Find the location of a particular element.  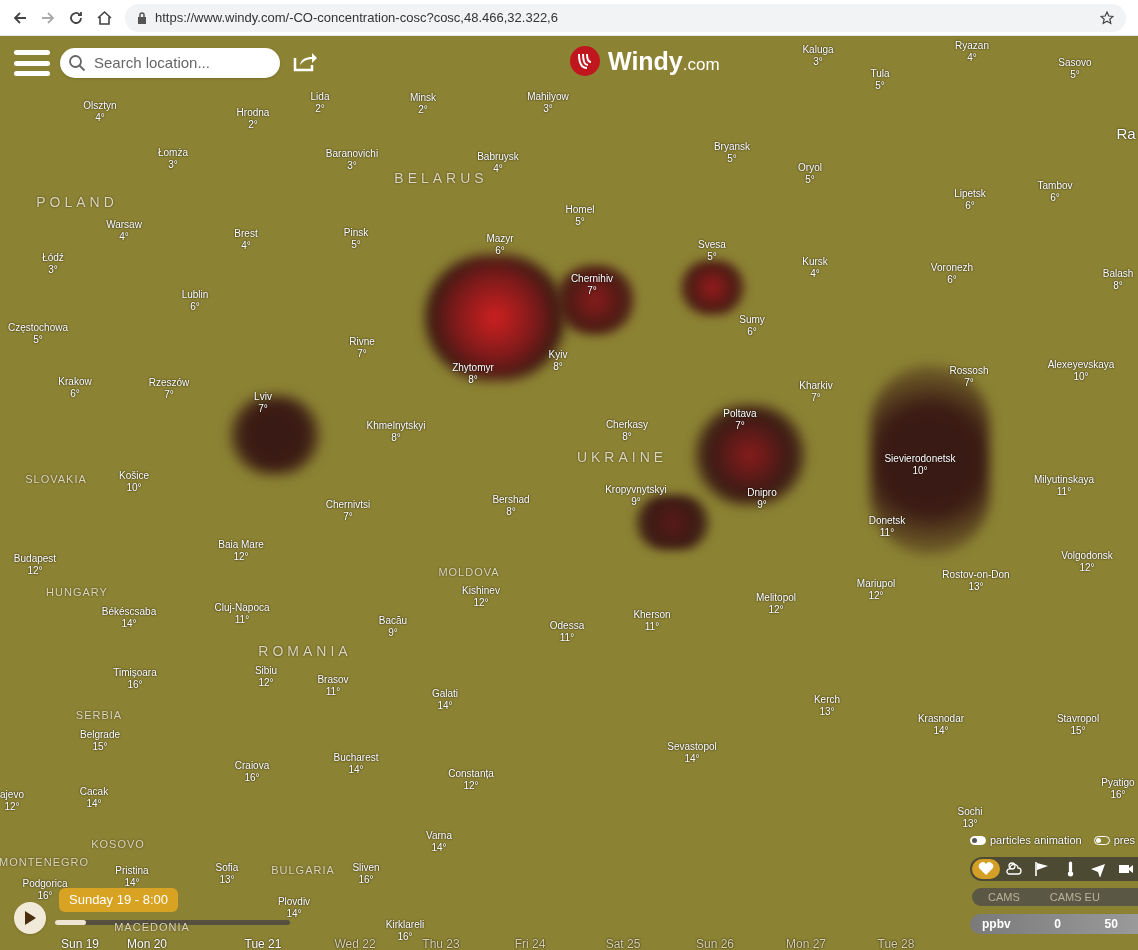

city-name: Stavropol is located at coordinates (1078, 719).